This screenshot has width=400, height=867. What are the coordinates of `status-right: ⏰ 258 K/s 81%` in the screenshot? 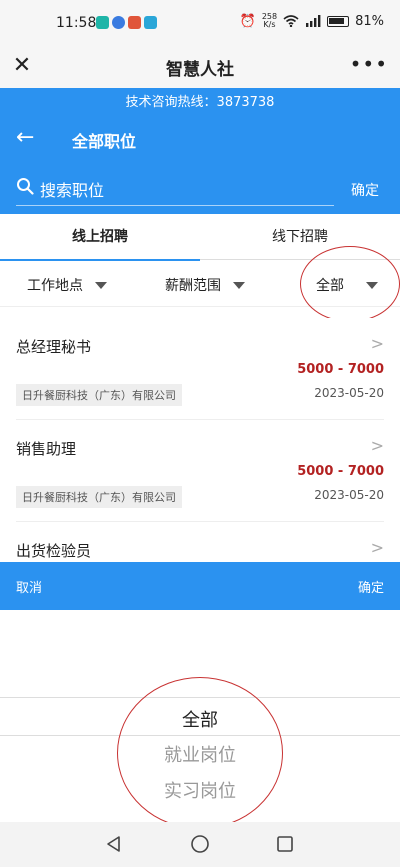 It's located at (312, 21).